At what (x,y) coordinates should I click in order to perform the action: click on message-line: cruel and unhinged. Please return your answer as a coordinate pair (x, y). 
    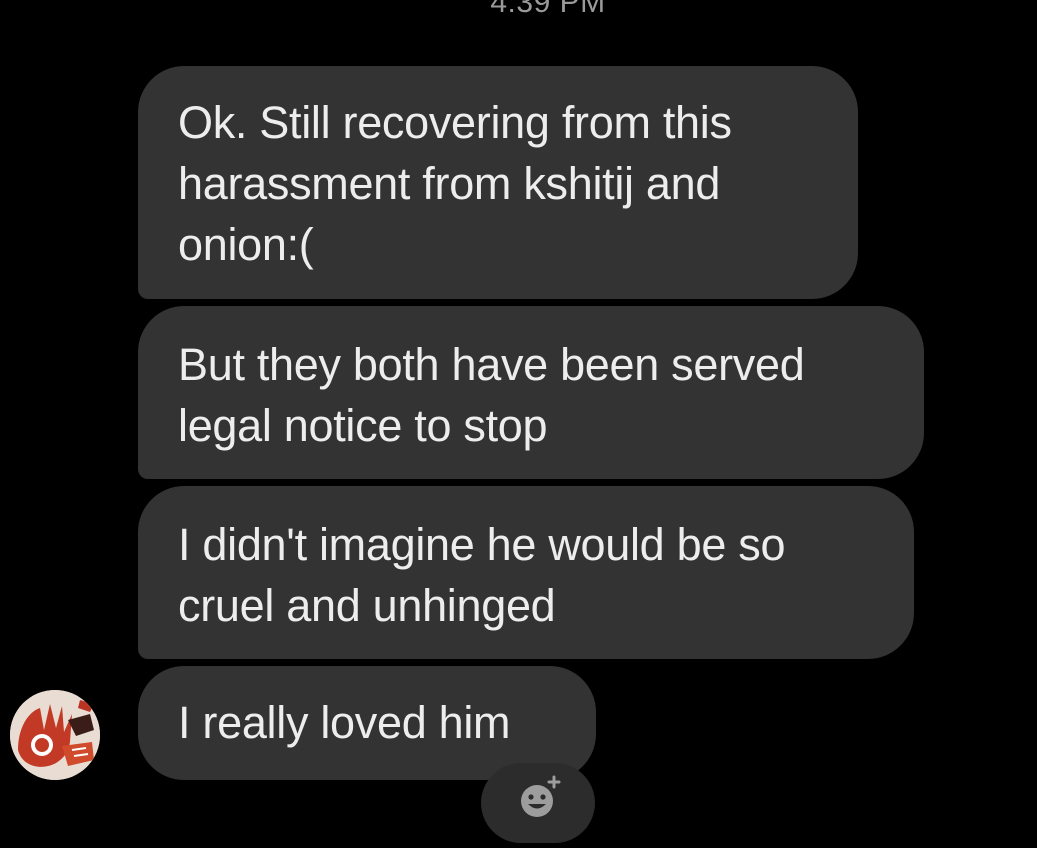
    Looking at the image, I should click on (367, 605).